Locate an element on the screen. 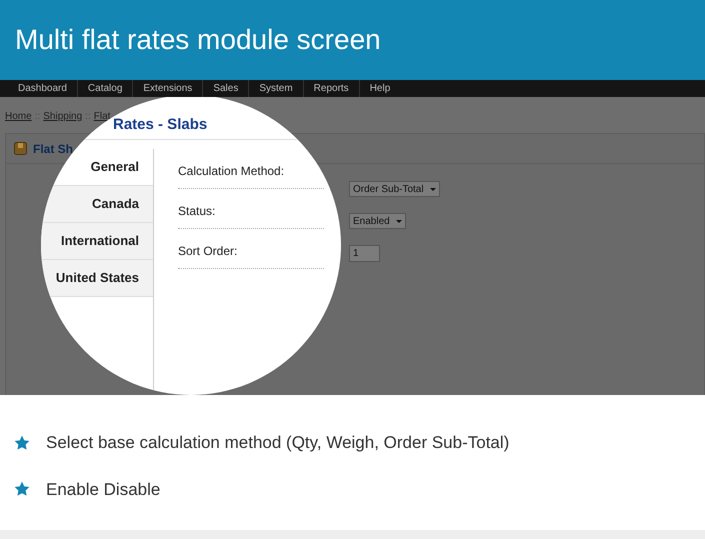  feature-text: Select base calculation method (Qty, Weigh, Order Sub-Total) is located at coordinates (278, 443).